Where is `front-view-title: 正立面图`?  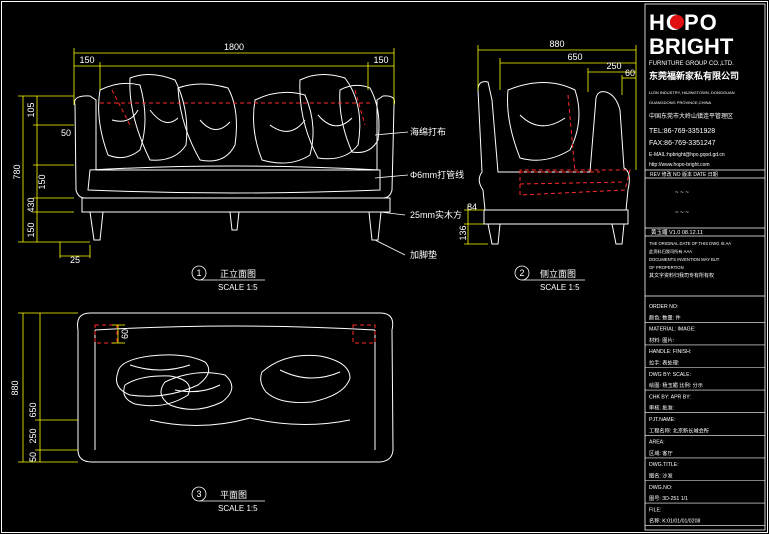 front-view-title: 正立面图 is located at coordinates (238, 273).